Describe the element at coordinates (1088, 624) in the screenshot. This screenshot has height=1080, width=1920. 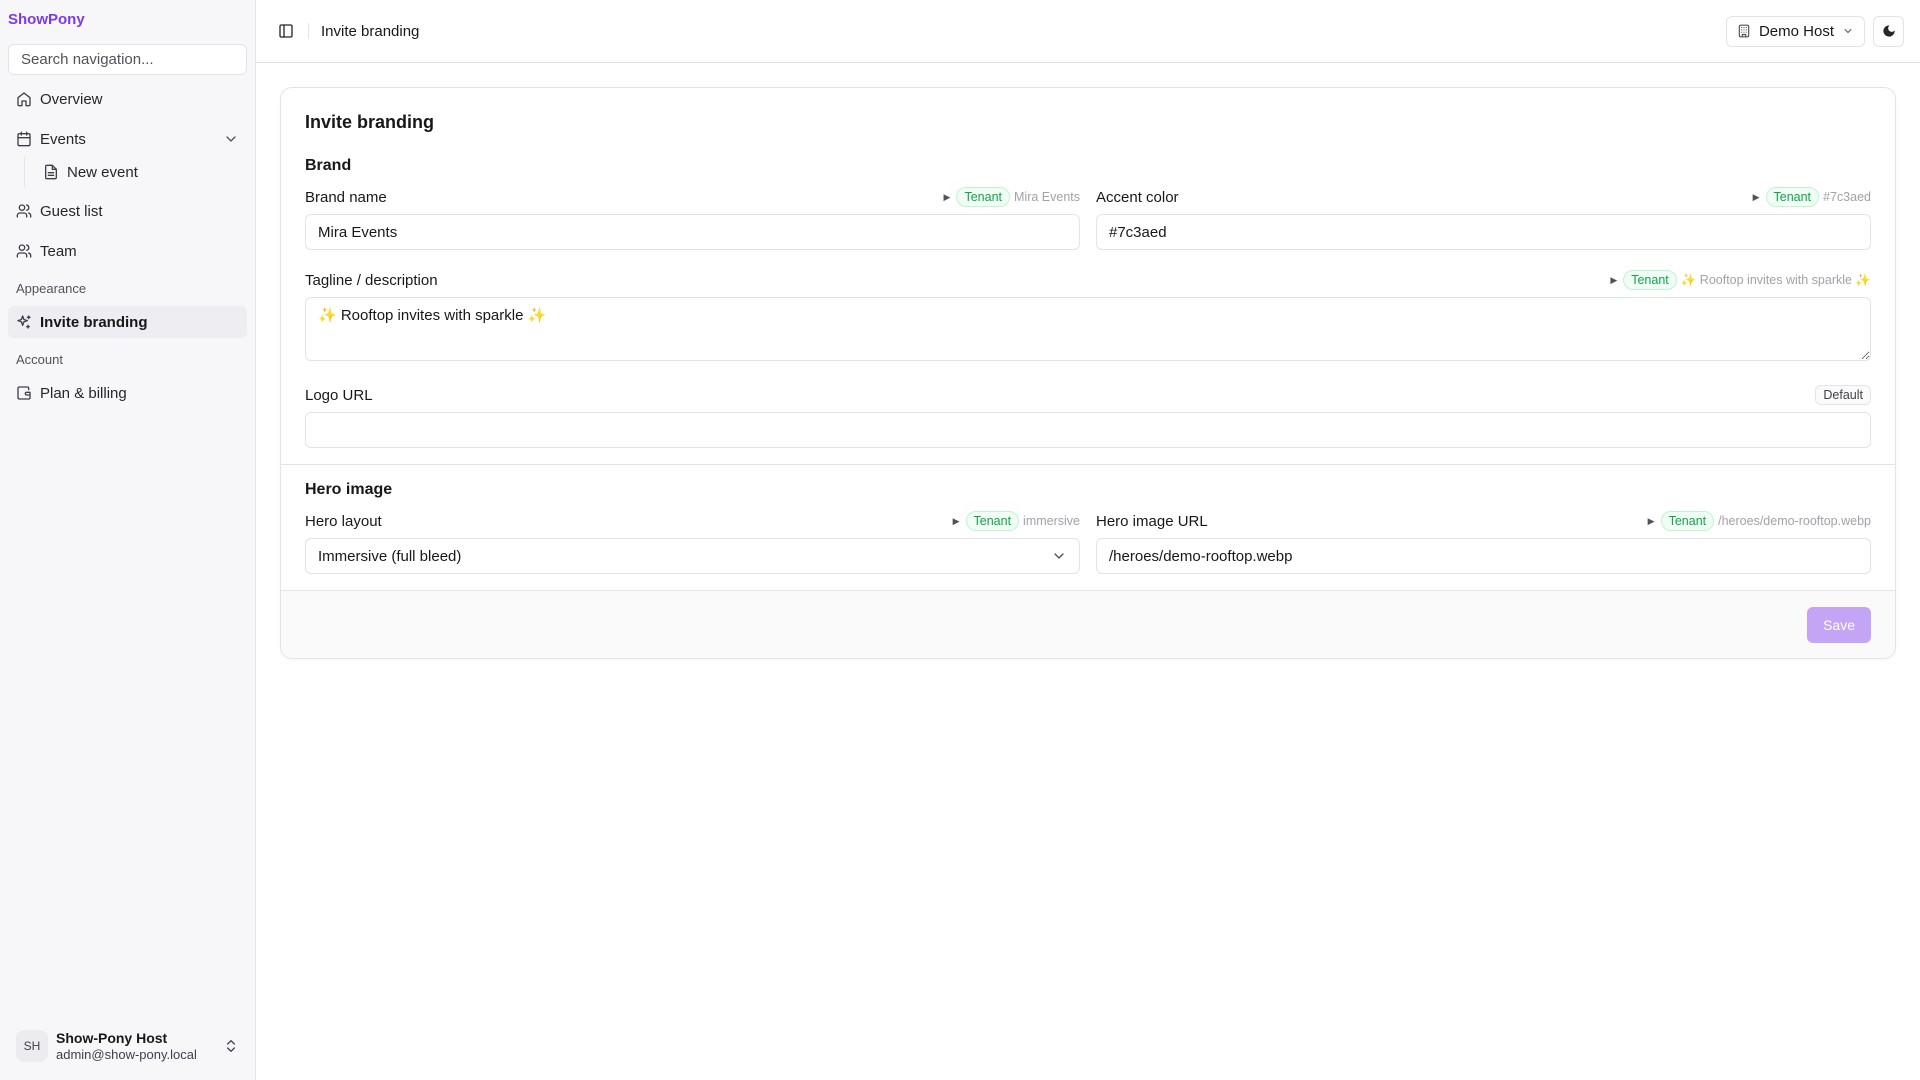
I see `card-footer: Save` at that location.